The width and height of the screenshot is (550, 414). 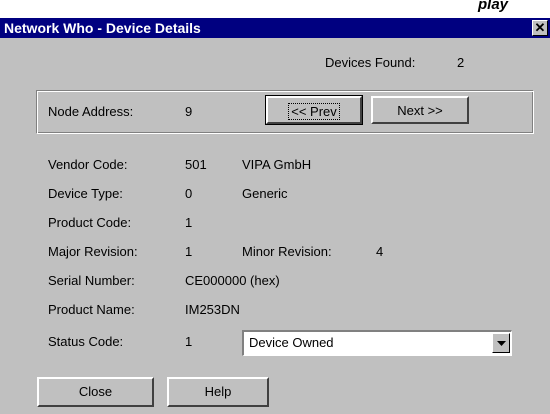 I want to click on close-button-label: Close, so click(x=95, y=391).